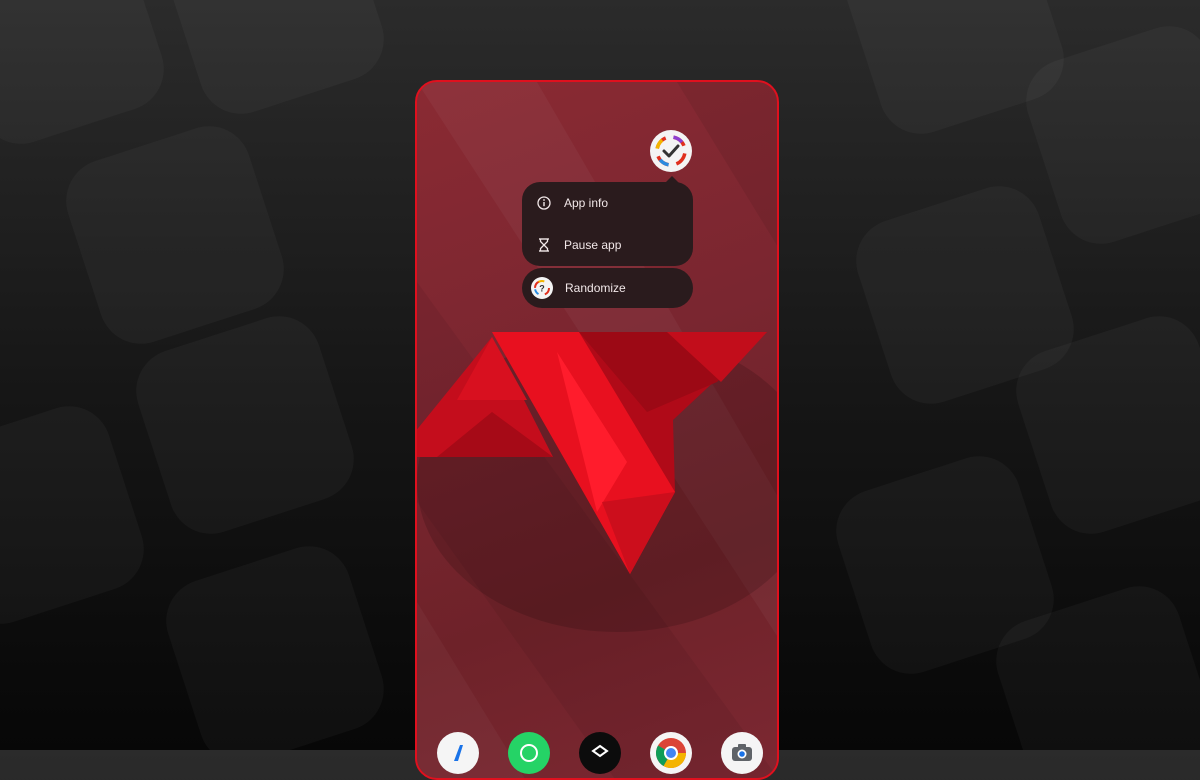 The image size is (1200, 780). I want to click on dock-app-whatsapp, so click(529, 753).